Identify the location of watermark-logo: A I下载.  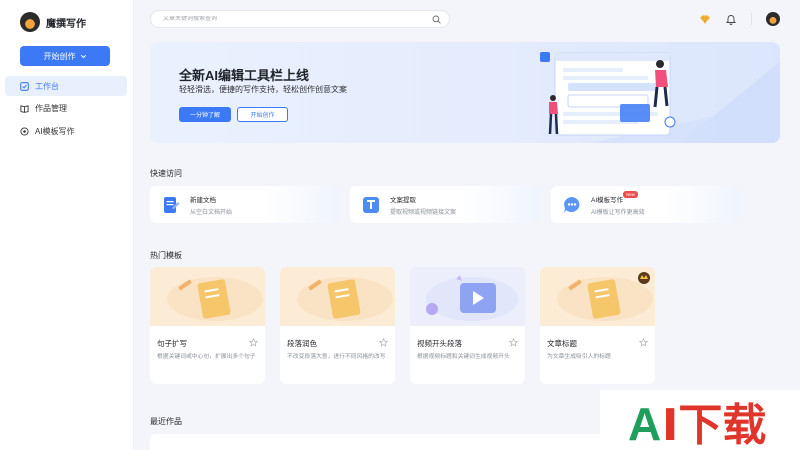
(697, 424).